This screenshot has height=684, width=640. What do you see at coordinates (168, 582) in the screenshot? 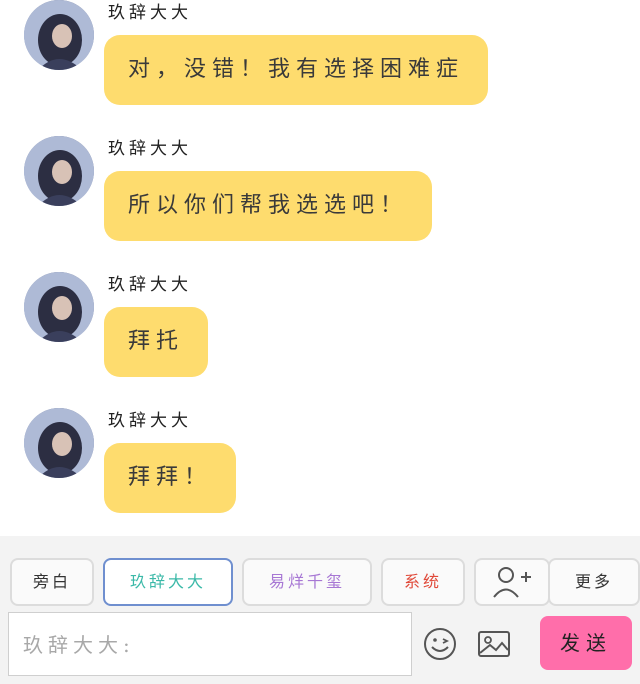
I see `role-jiuci-button: 玖辞大大` at bounding box center [168, 582].